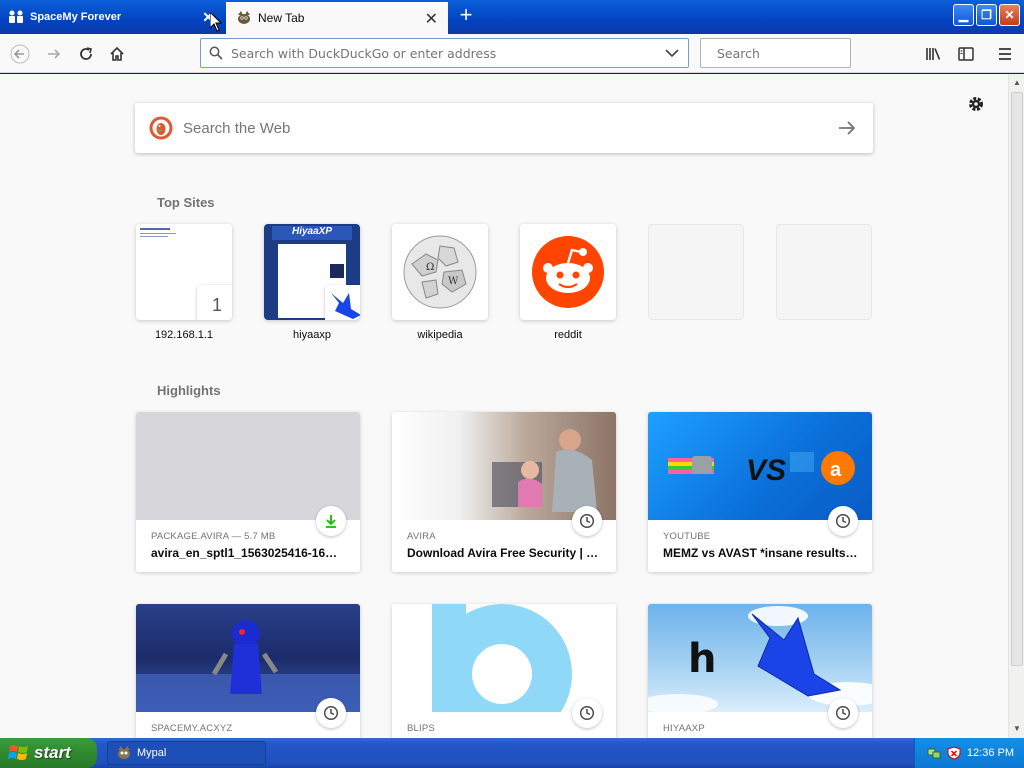  What do you see at coordinates (847, 128) in the screenshot?
I see `arrow-right-icon` at bounding box center [847, 128].